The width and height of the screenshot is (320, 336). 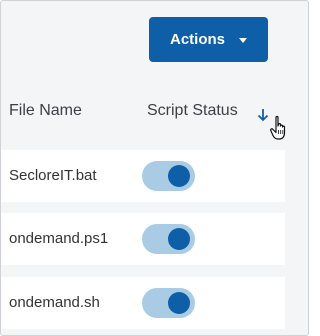 I want to click on column-header-script-status: Script Status, so click(x=192, y=111).